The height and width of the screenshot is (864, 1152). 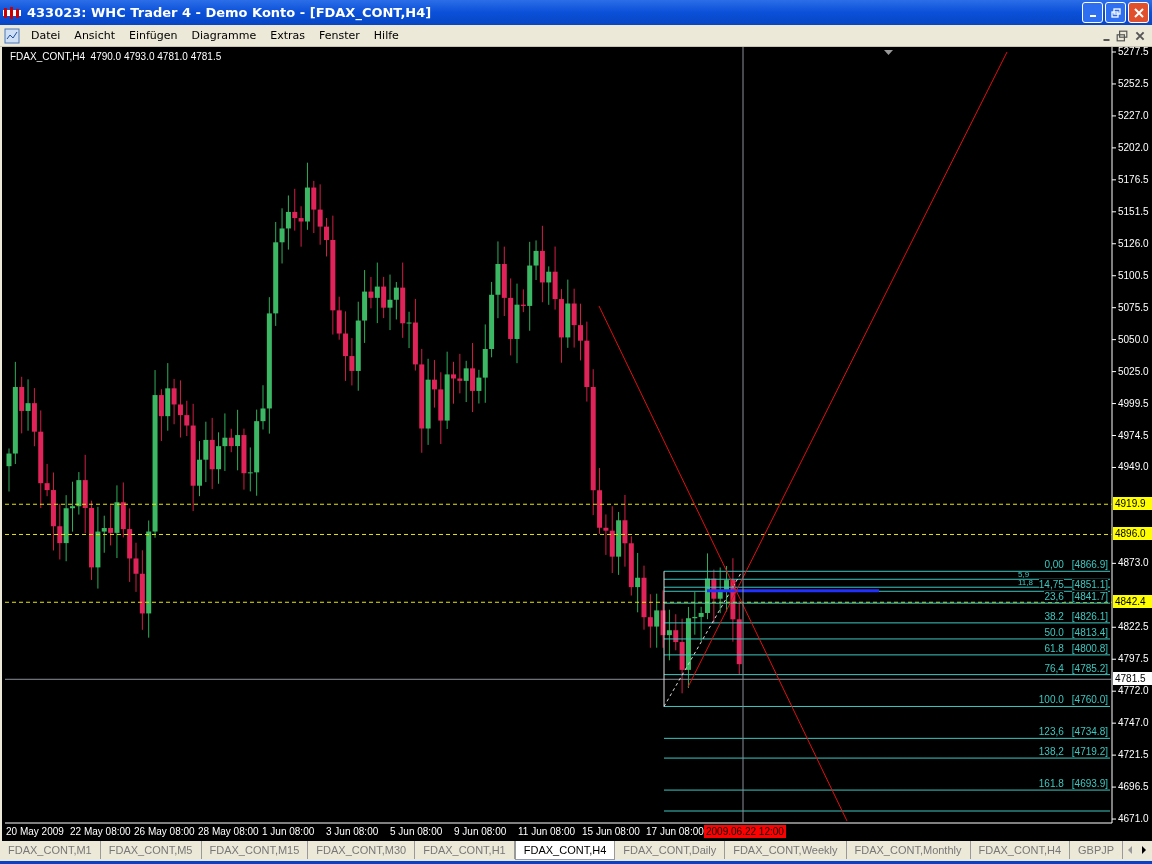 I want to click on fibonacci-price-label: [4813.4], so click(x=1089, y=632).